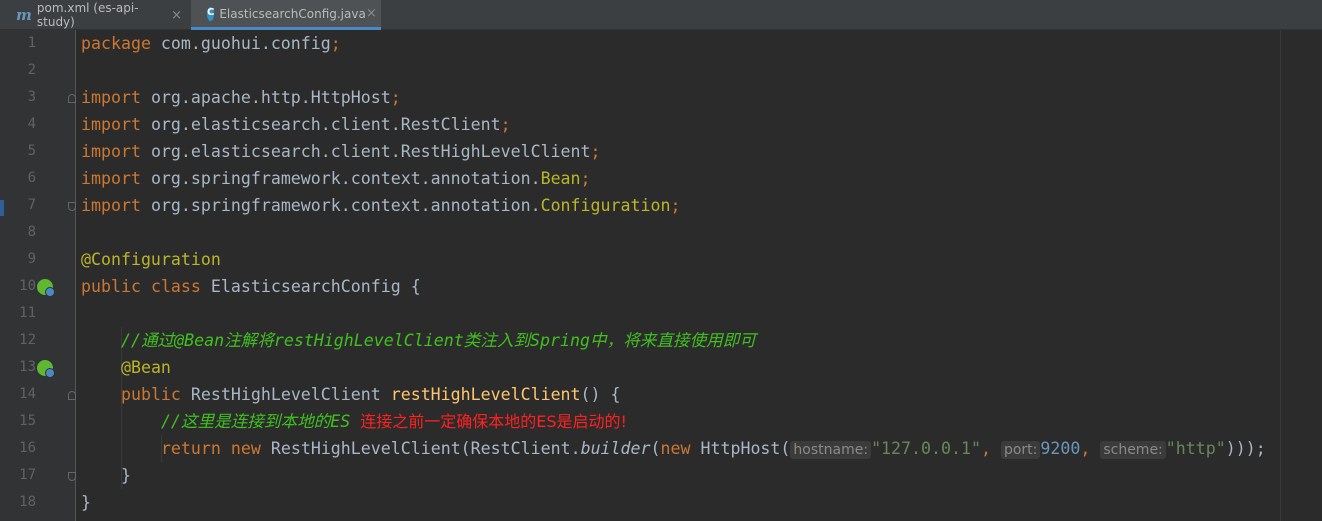 This screenshot has width=1322, height=521. Describe the element at coordinates (493, 421) in the screenshot. I see `red-annotation-note: 连接之前一定确保本地的ES是启动的!` at that location.